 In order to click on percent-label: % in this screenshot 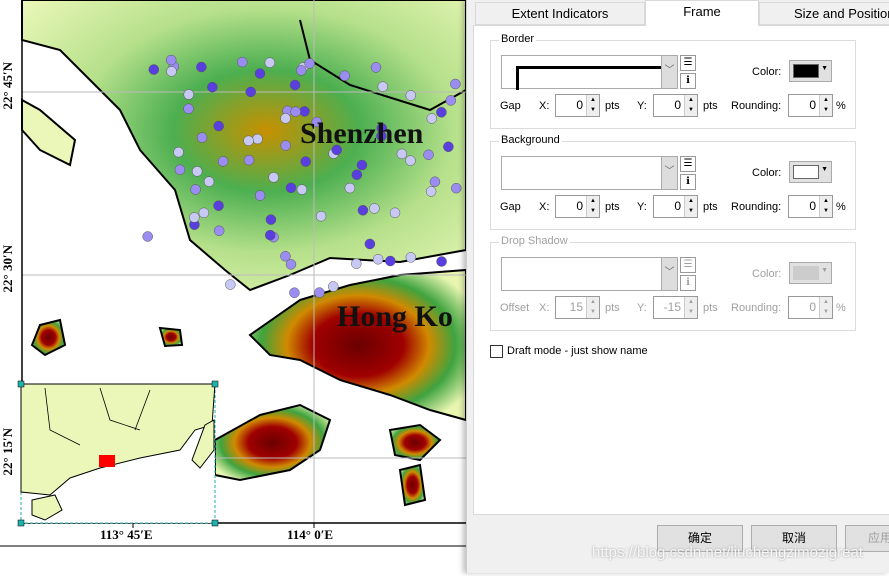, I will do `click(841, 308)`.